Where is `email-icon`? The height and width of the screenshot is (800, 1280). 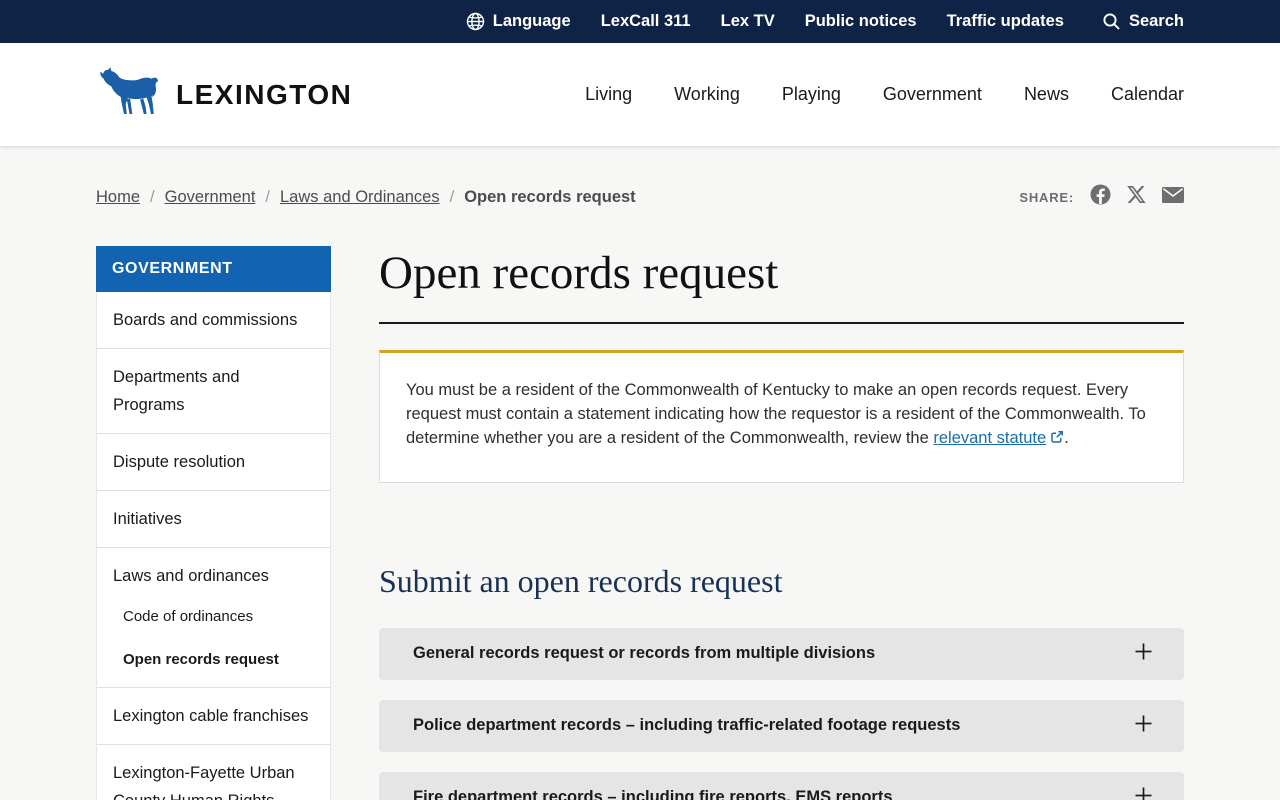
email-icon is located at coordinates (1173, 197).